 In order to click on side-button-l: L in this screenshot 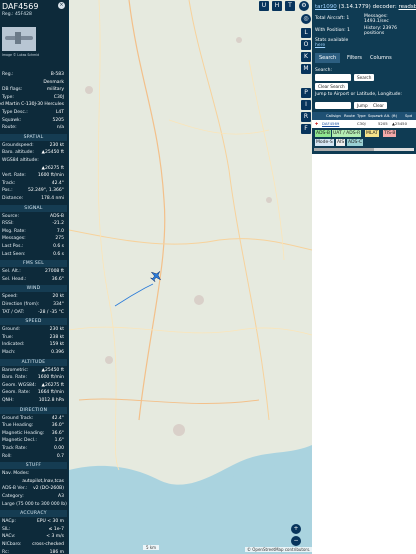, I will do `click(306, 33)`.